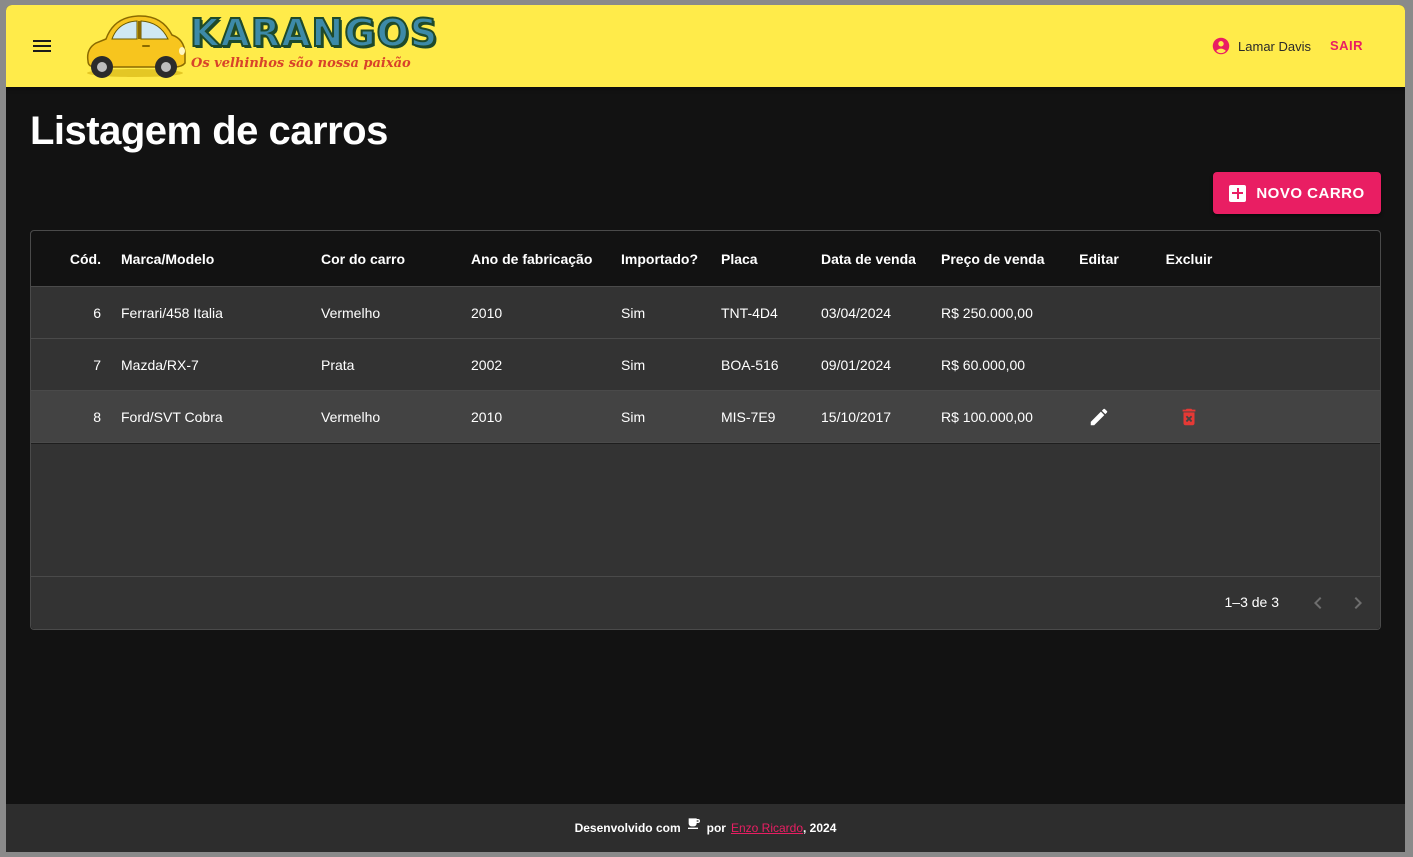 This screenshot has height=857, width=1413. Describe the element at coordinates (705, 603) in the screenshot. I see `table-footer: 1–3 de 3` at that location.